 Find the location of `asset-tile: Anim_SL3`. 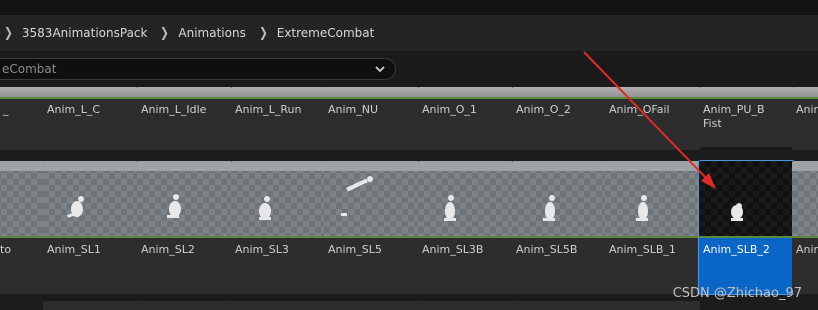

asset-tile: Anim_SL3 is located at coordinates (278, 227).